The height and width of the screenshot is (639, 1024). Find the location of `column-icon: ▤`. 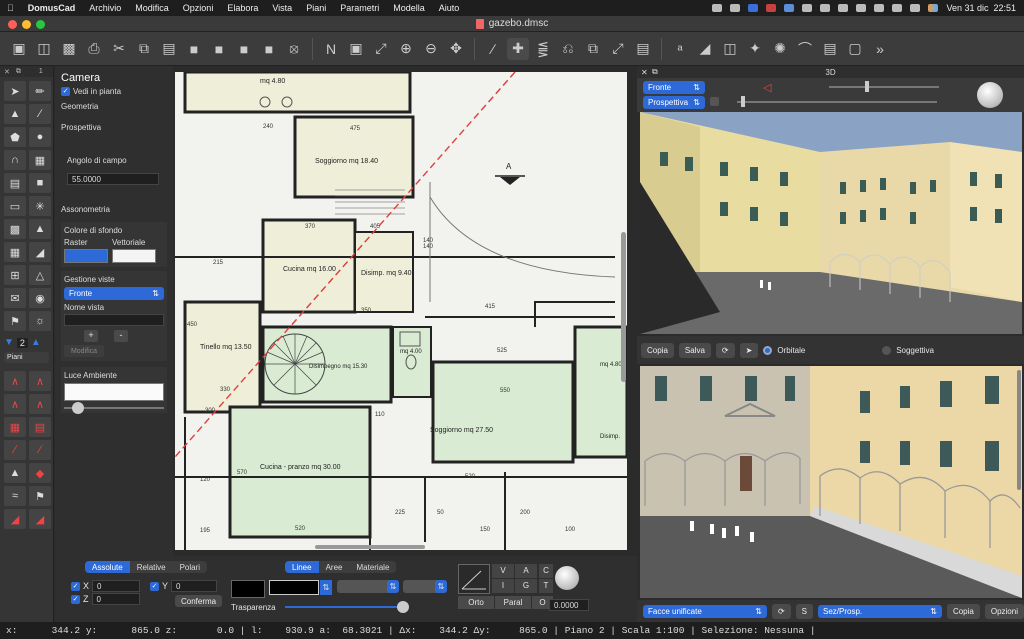

column-icon: ▤ is located at coordinates (830, 49).